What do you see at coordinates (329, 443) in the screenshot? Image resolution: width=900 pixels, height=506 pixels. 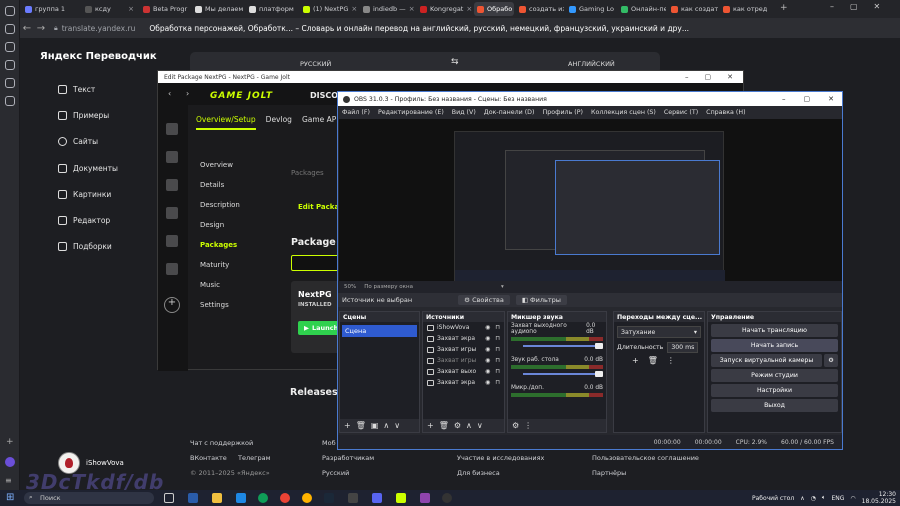 I see `mobile-link: Моб` at bounding box center [329, 443].